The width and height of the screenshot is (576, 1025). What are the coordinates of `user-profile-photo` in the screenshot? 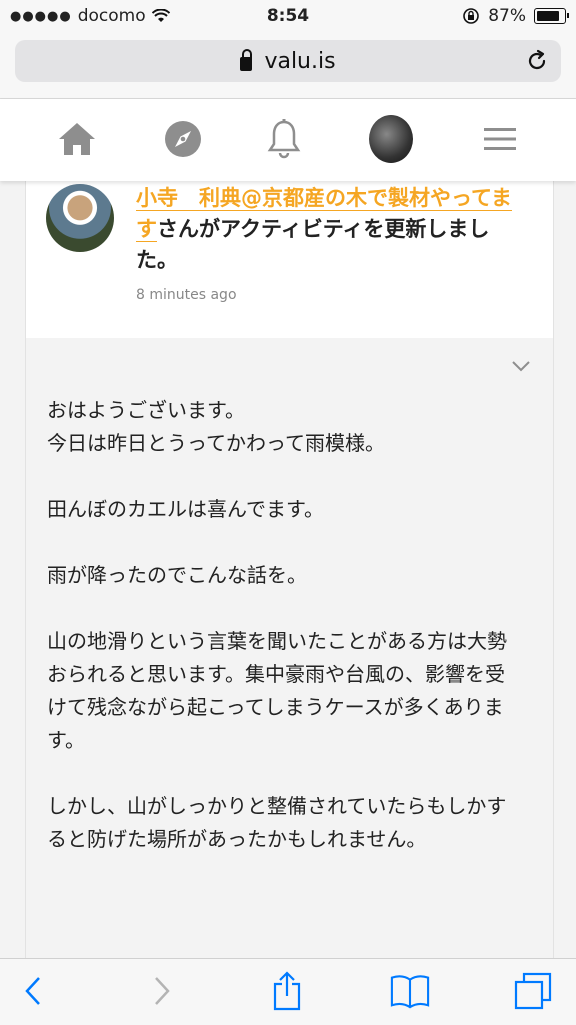 It's located at (80, 218).